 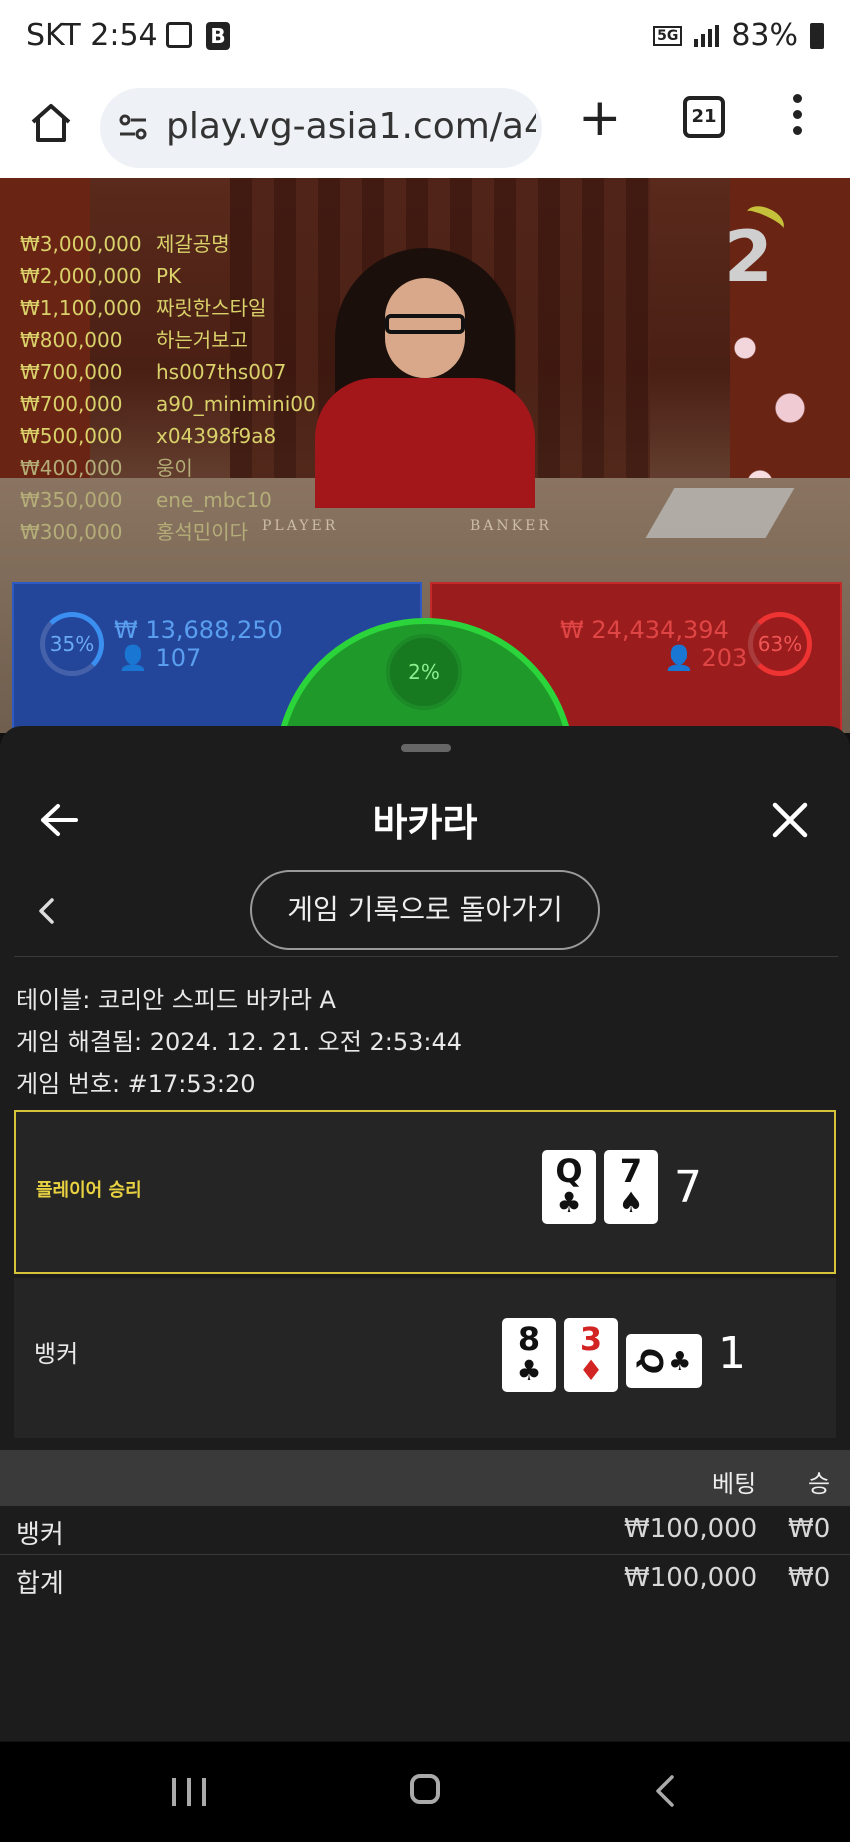 I want to click on leaderboard-row: ₩400,000 웅이, so click(x=106, y=468).